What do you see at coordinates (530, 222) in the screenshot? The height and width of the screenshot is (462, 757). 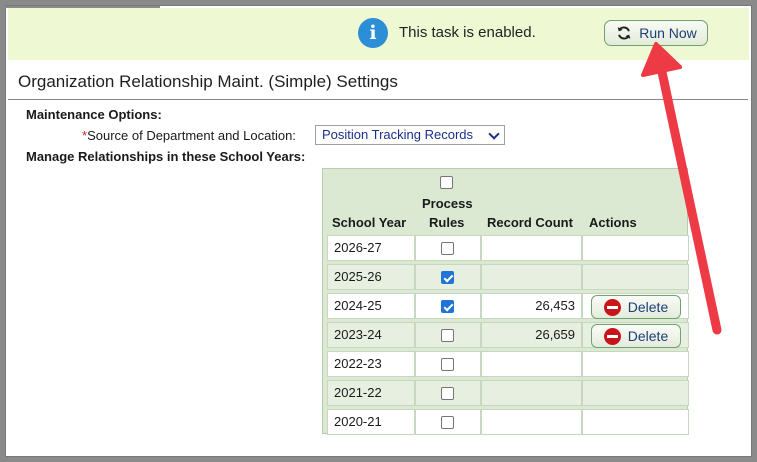 I see `header-record-count: Record Count` at bounding box center [530, 222].